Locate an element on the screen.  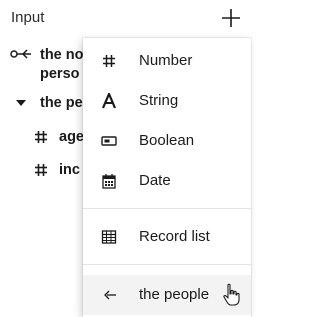
menu-item-label: Boolean is located at coordinates (167, 140).